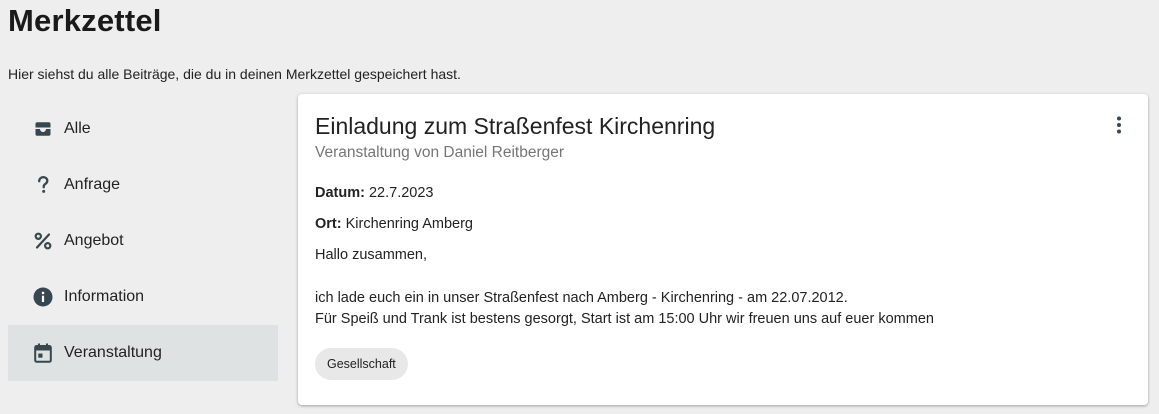 This screenshot has width=1159, height=414. What do you see at coordinates (94, 240) in the screenshot?
I see `sidebar-item-label: Angebot` at bounding box center [94, 240].